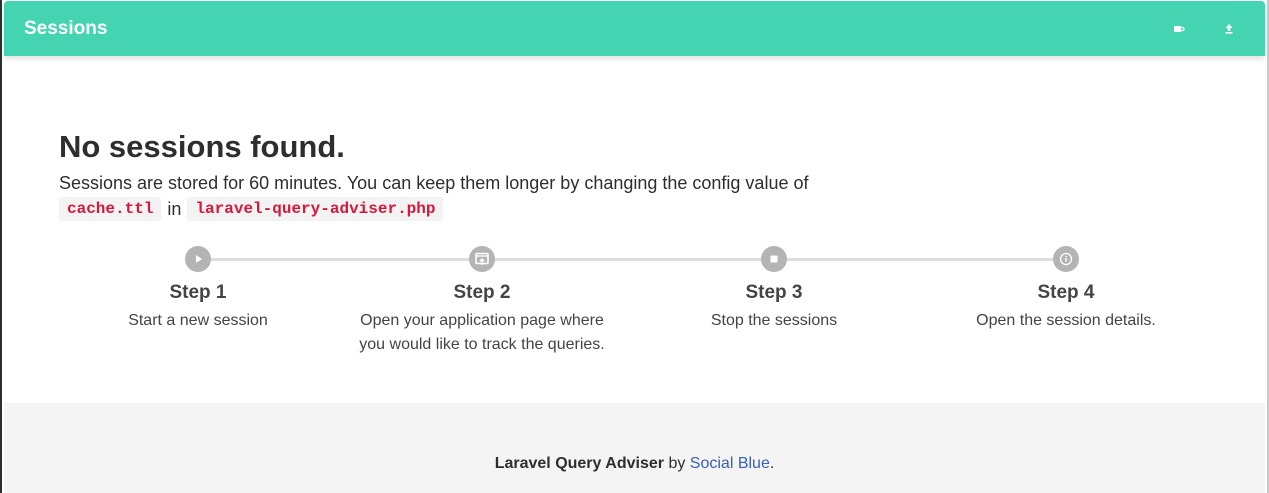 The width and height of the screenshot is (1269, 493). Describe the element at coordinates (174, 208) in the screenshot. I see `in-word: in` at that location.